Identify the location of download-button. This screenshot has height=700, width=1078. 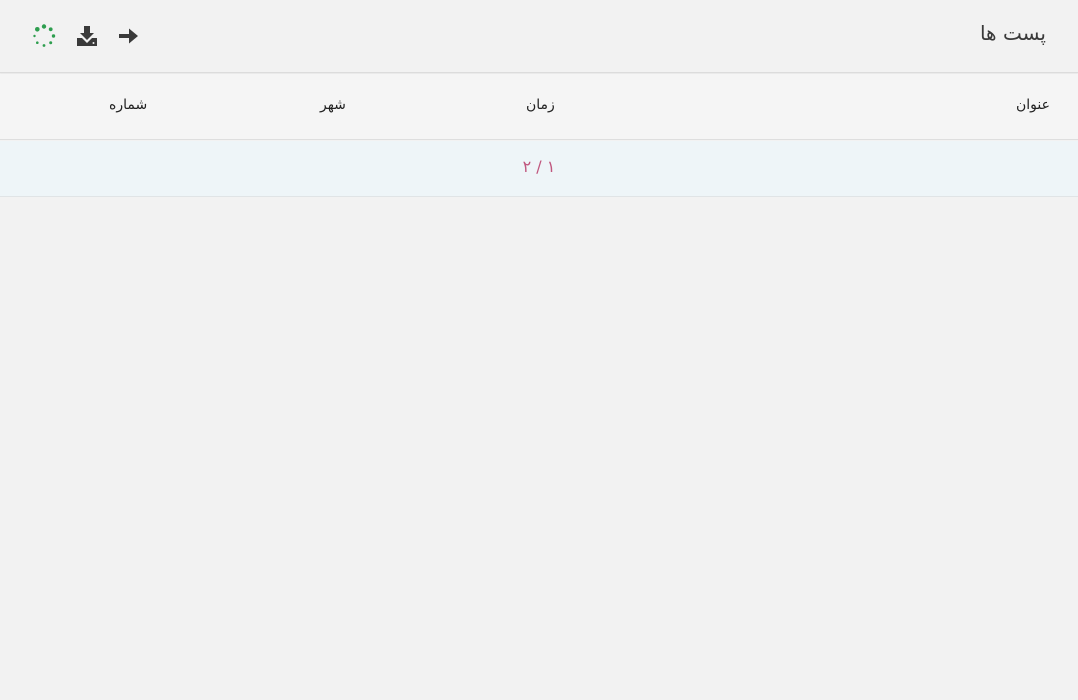
(87, 36).